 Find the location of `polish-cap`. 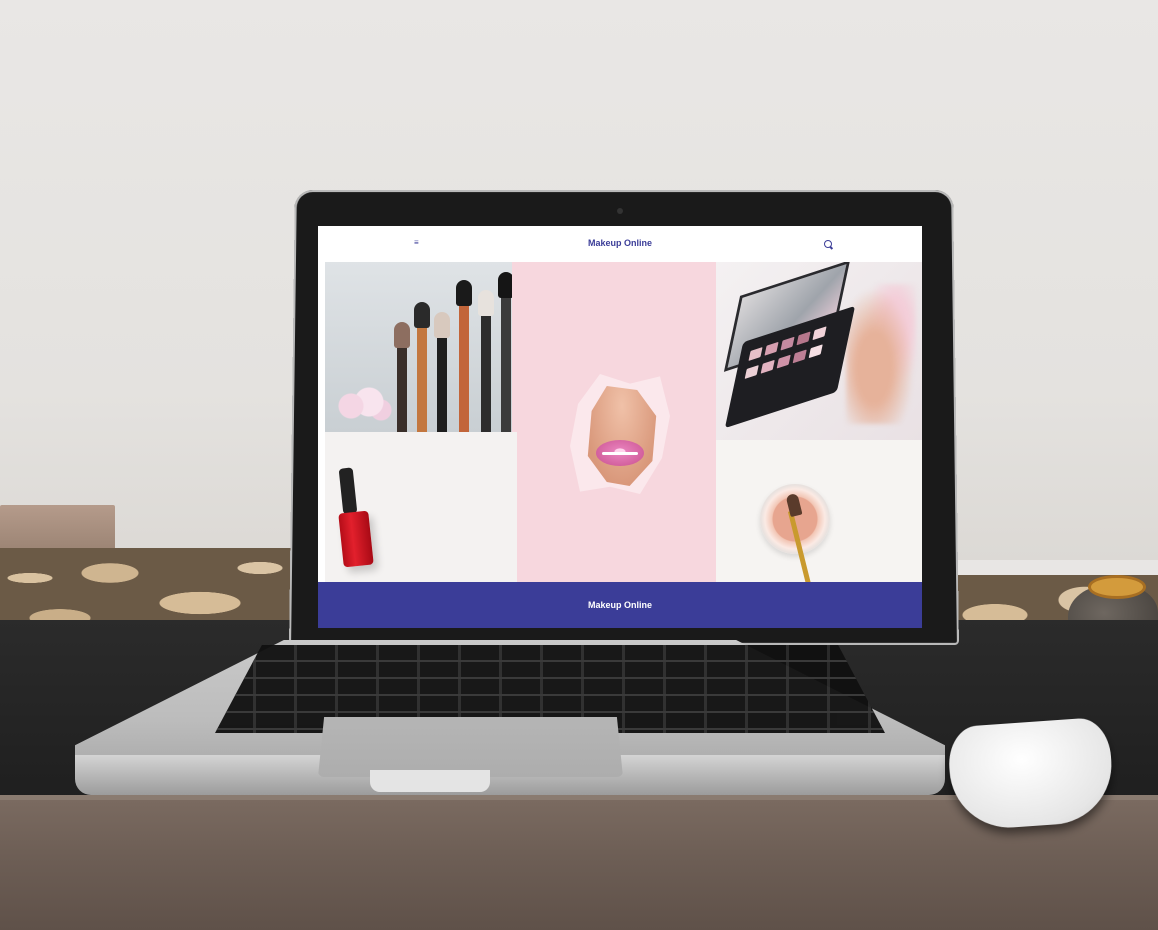

polish-cap is located at coordinates (348, 491).